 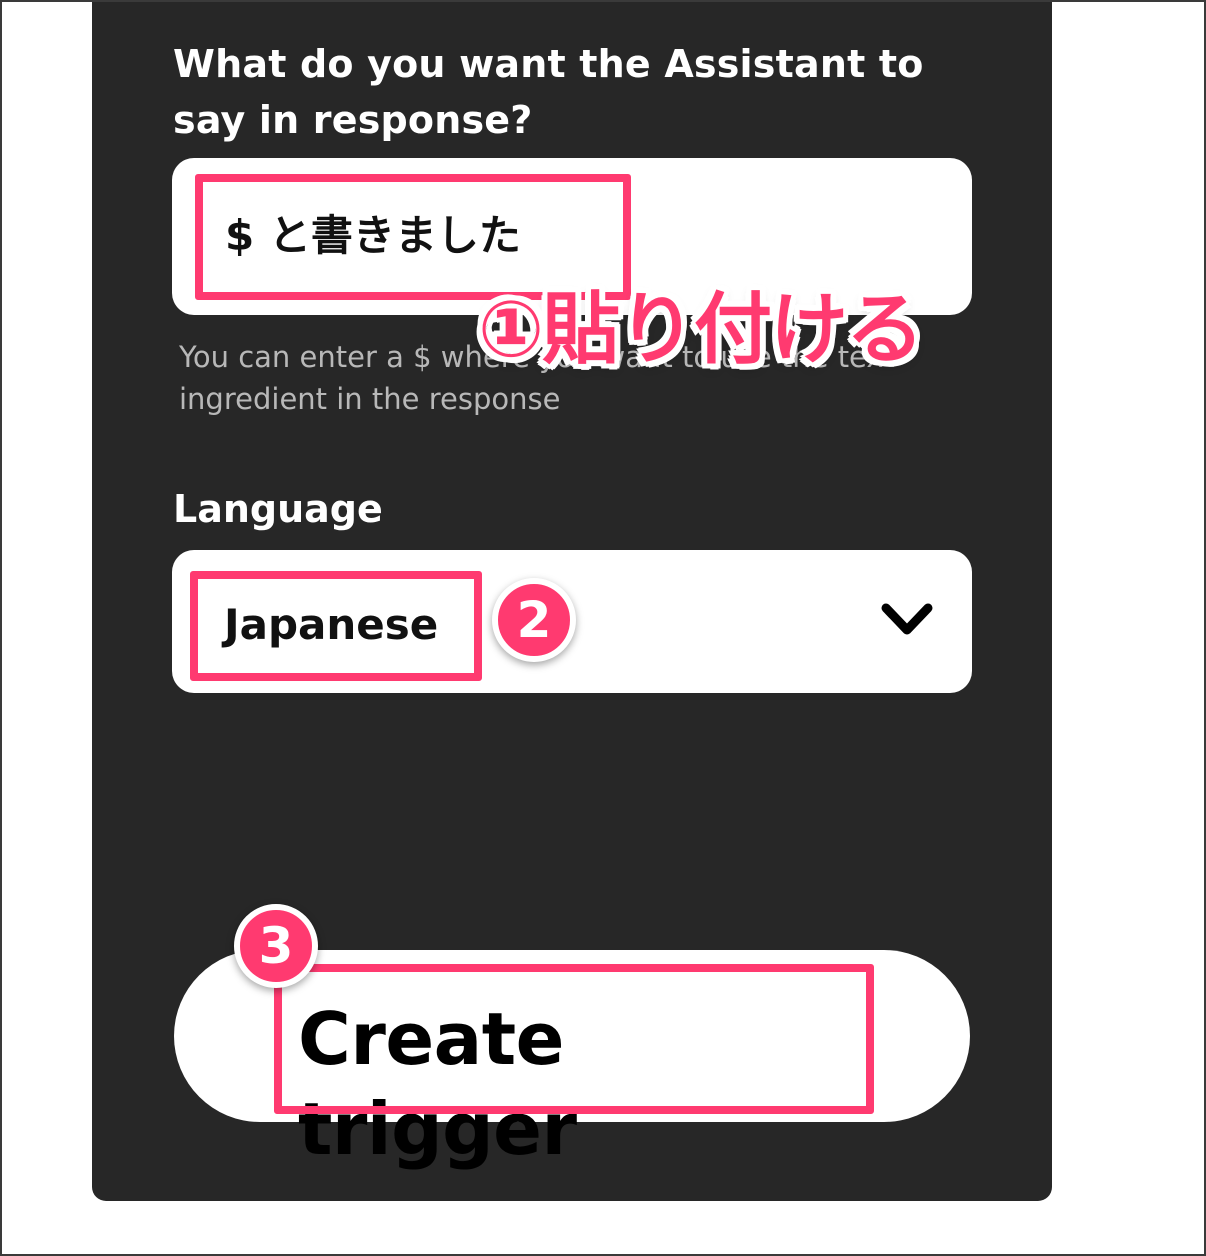 I want to click on language-label: Language, so click(x=278, y=509).